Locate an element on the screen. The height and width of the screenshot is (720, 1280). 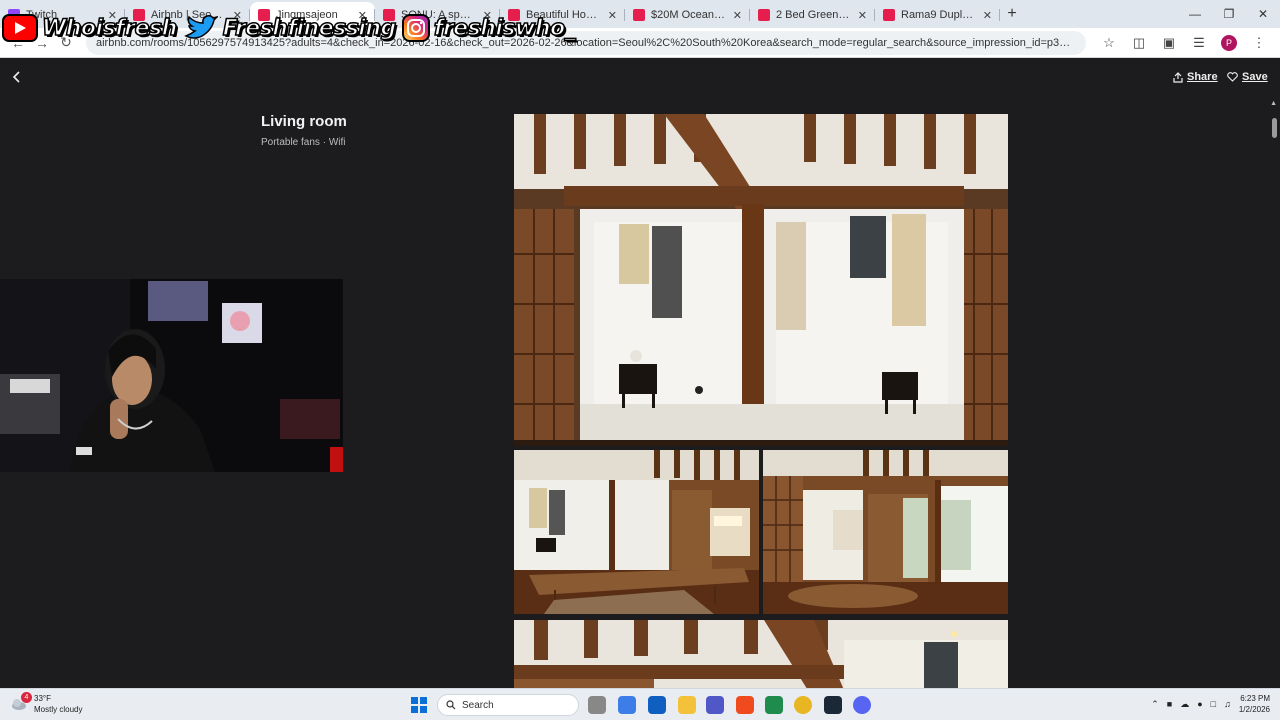
browser-tab: $20M Oceanfront Lux ✕ is located at coordinates (687, 15).